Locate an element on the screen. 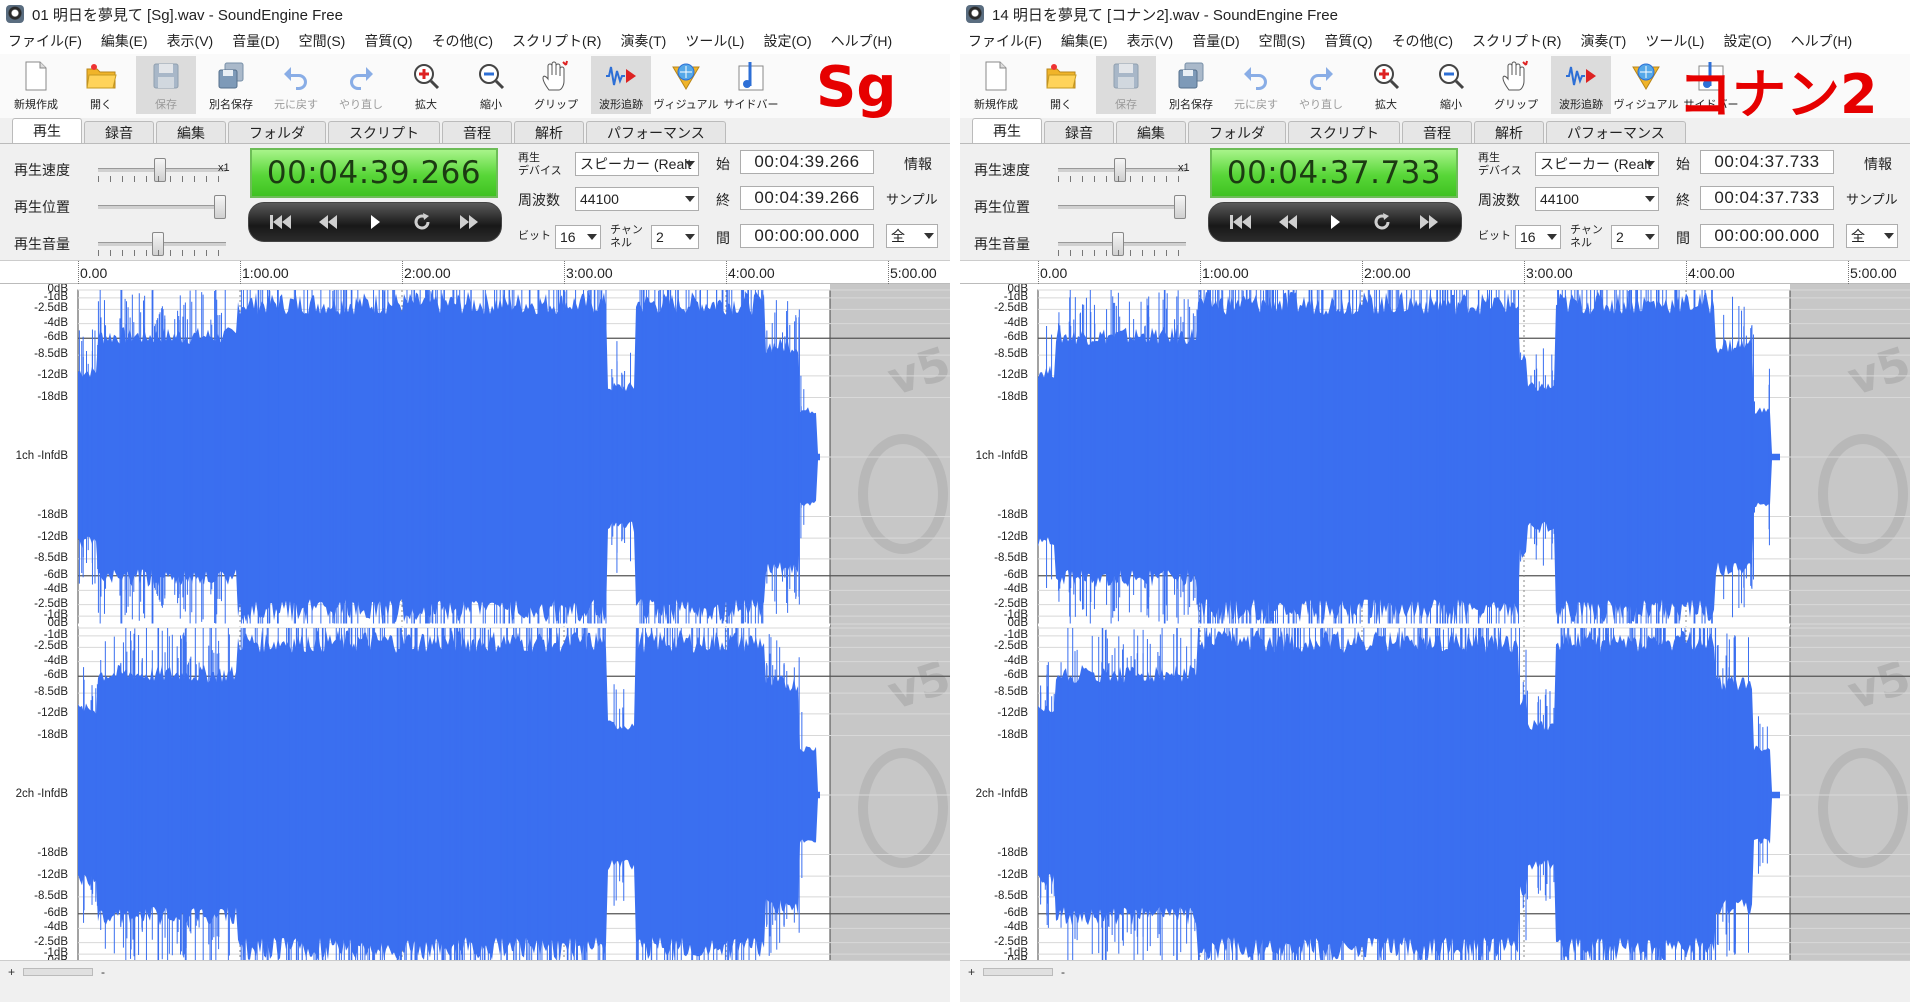 The height and width of the screenshot is (1002, 1910). tab-2: 編集 is located at coordinates (191, 132).